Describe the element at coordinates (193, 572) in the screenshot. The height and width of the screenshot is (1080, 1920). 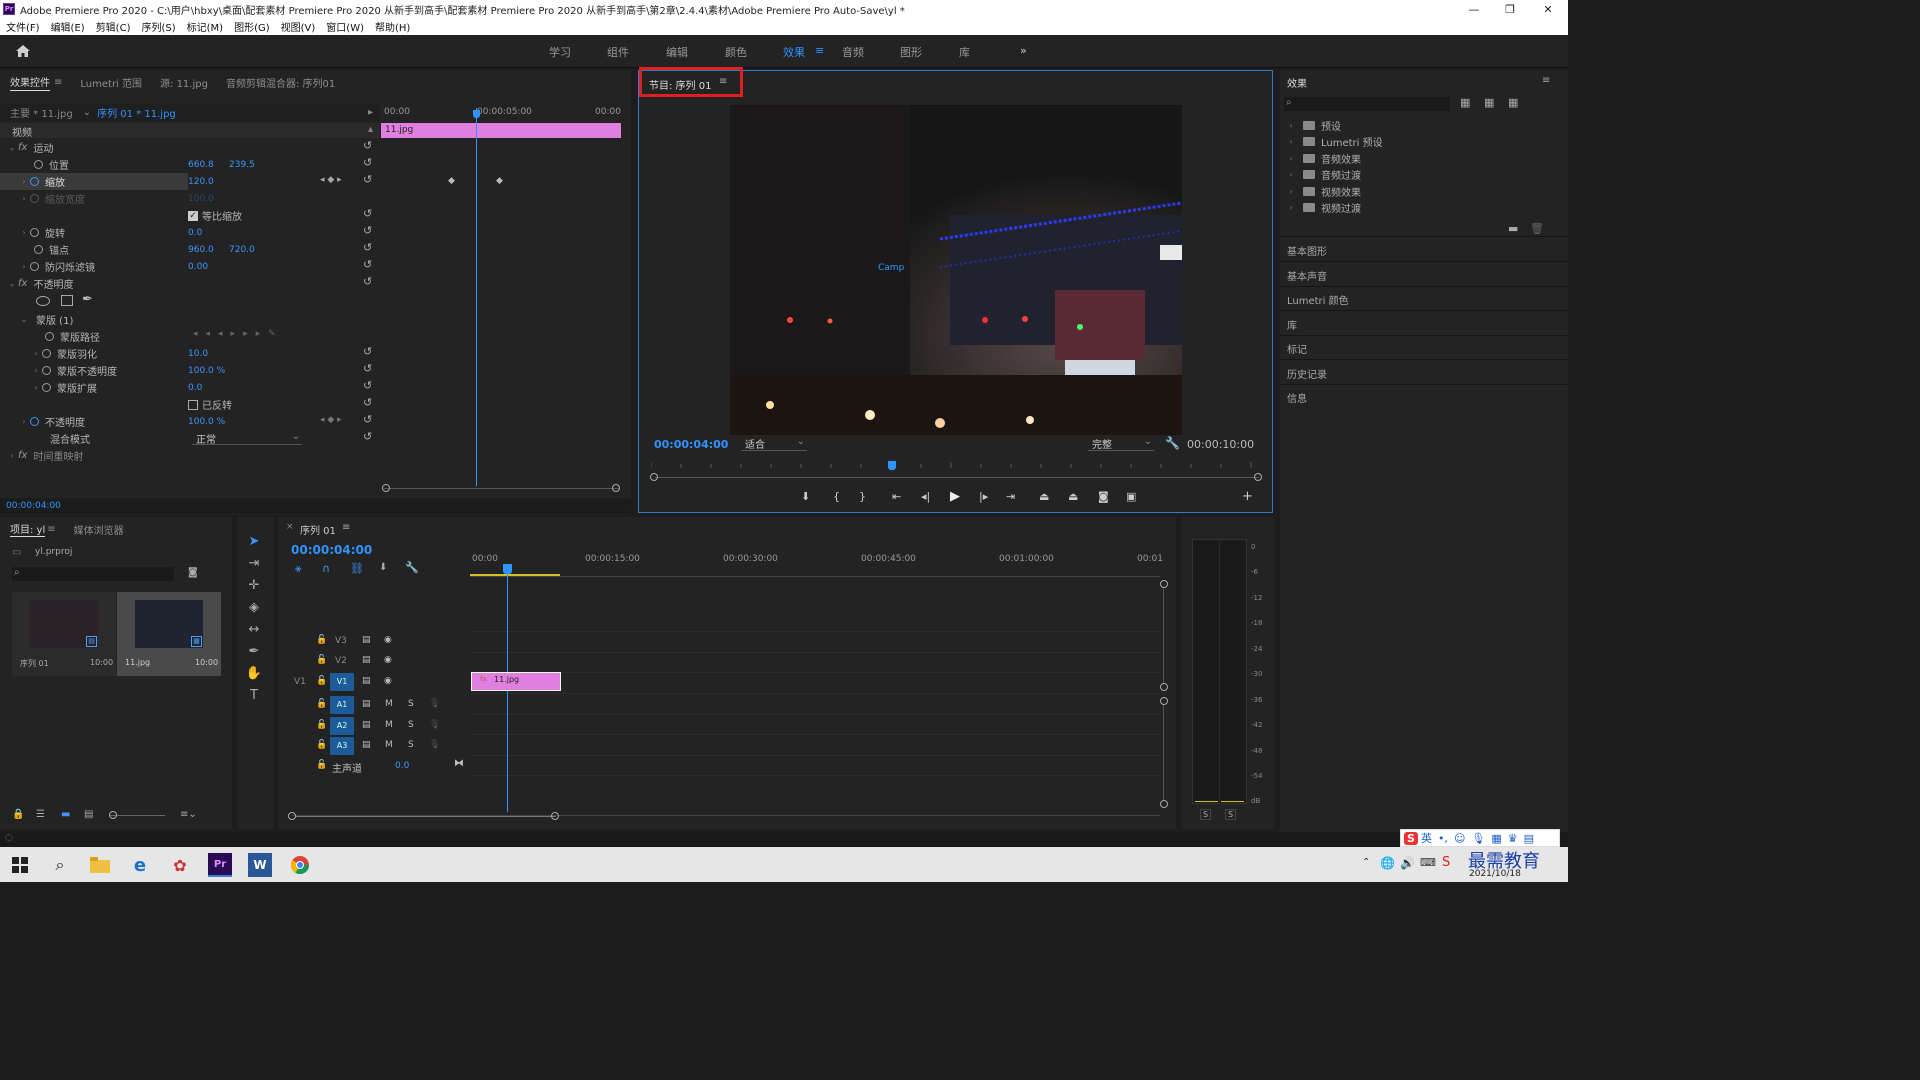
I see `find-icon: ◙` at that location.